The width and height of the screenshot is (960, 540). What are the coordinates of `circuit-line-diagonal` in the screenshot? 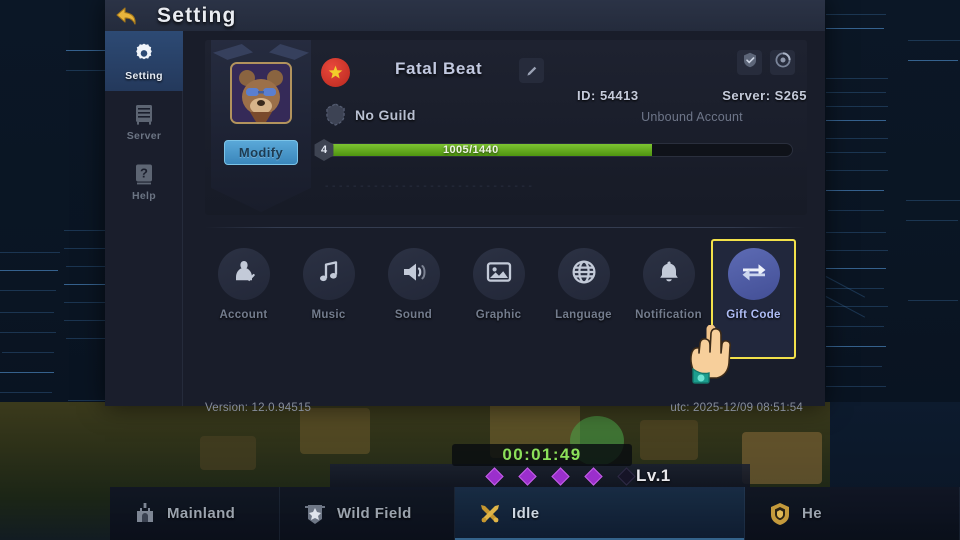 It's located at (845, 287).